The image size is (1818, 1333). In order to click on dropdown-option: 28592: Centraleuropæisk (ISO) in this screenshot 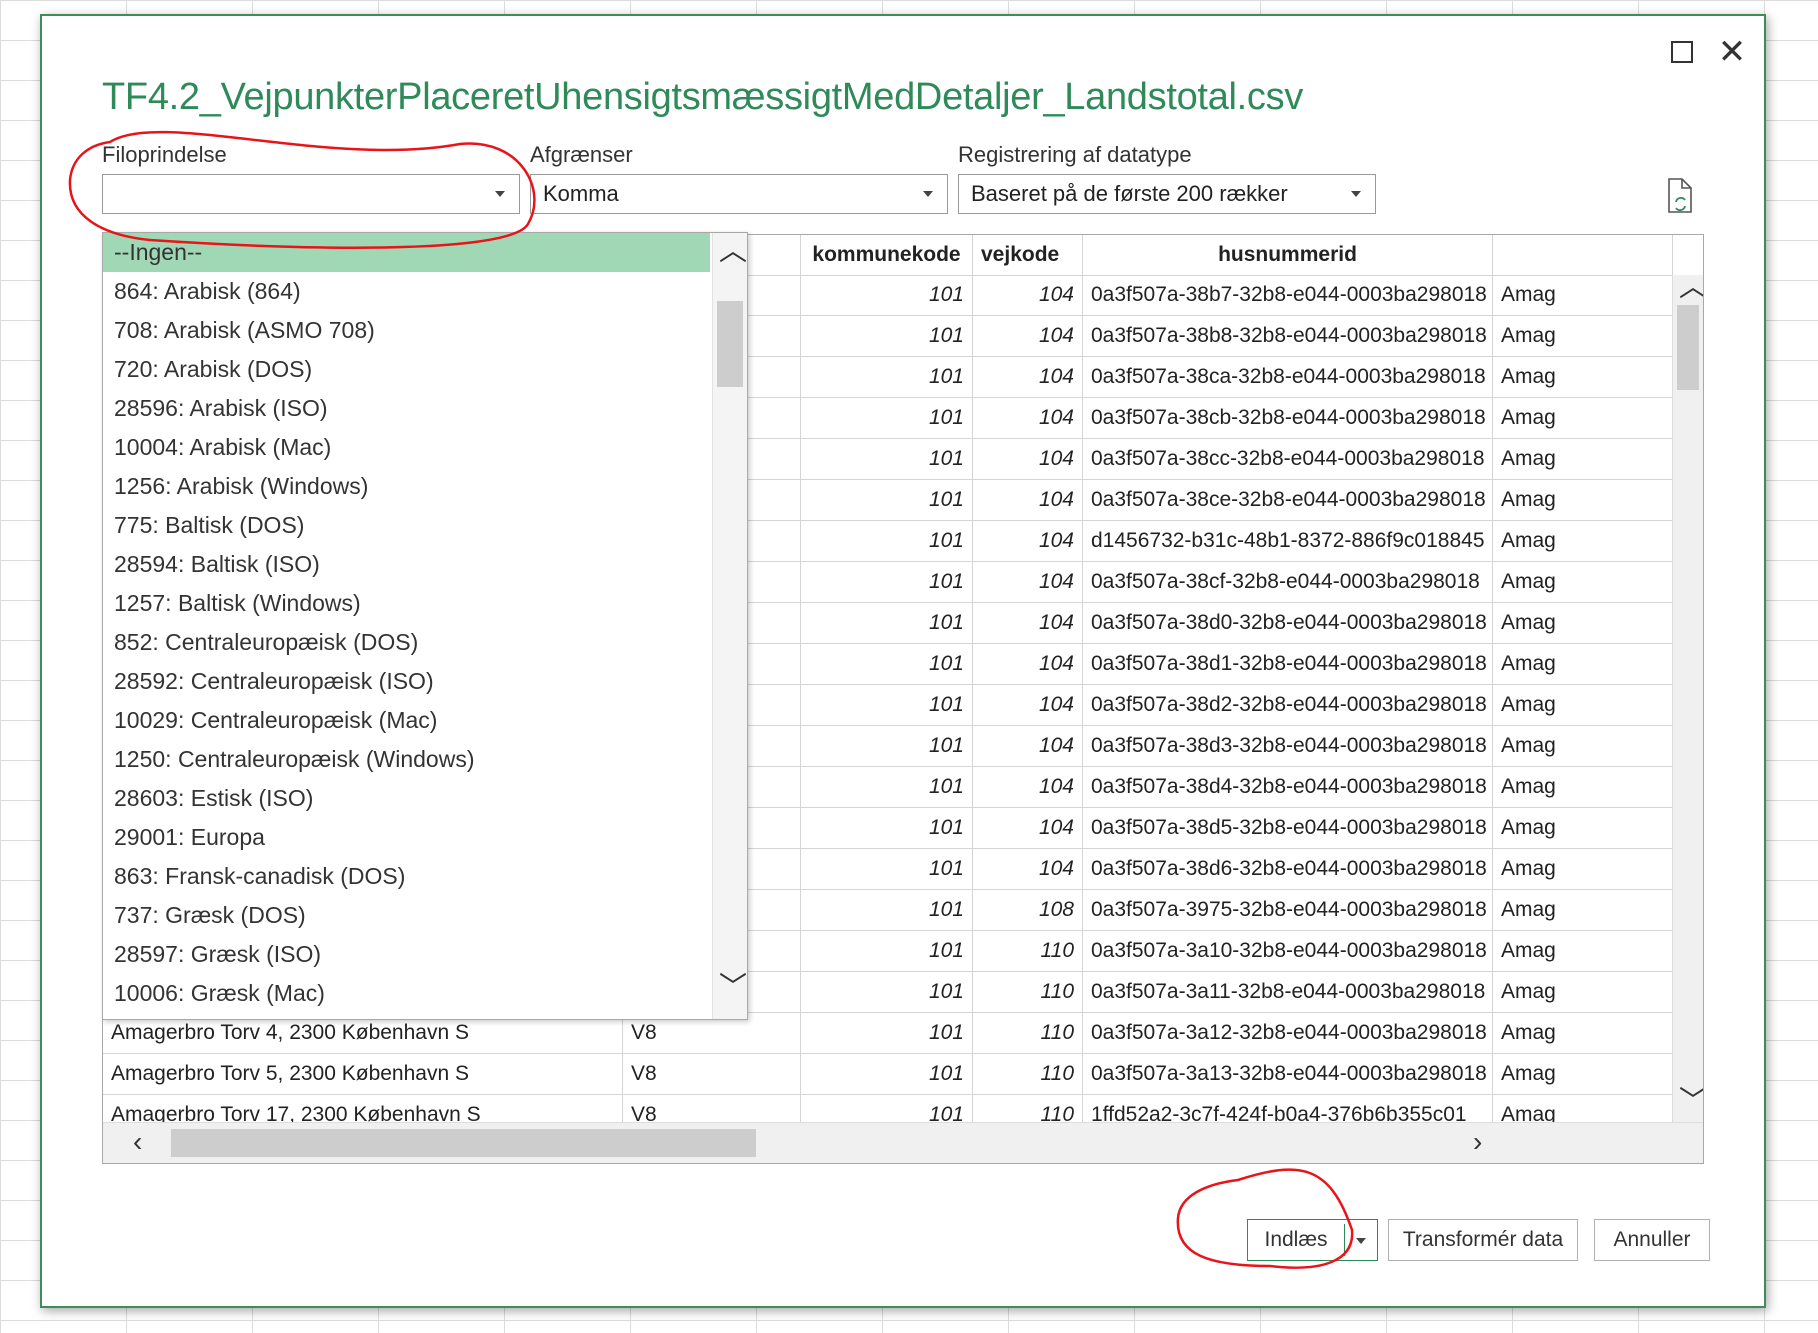, I will do `click(406, 681)`.